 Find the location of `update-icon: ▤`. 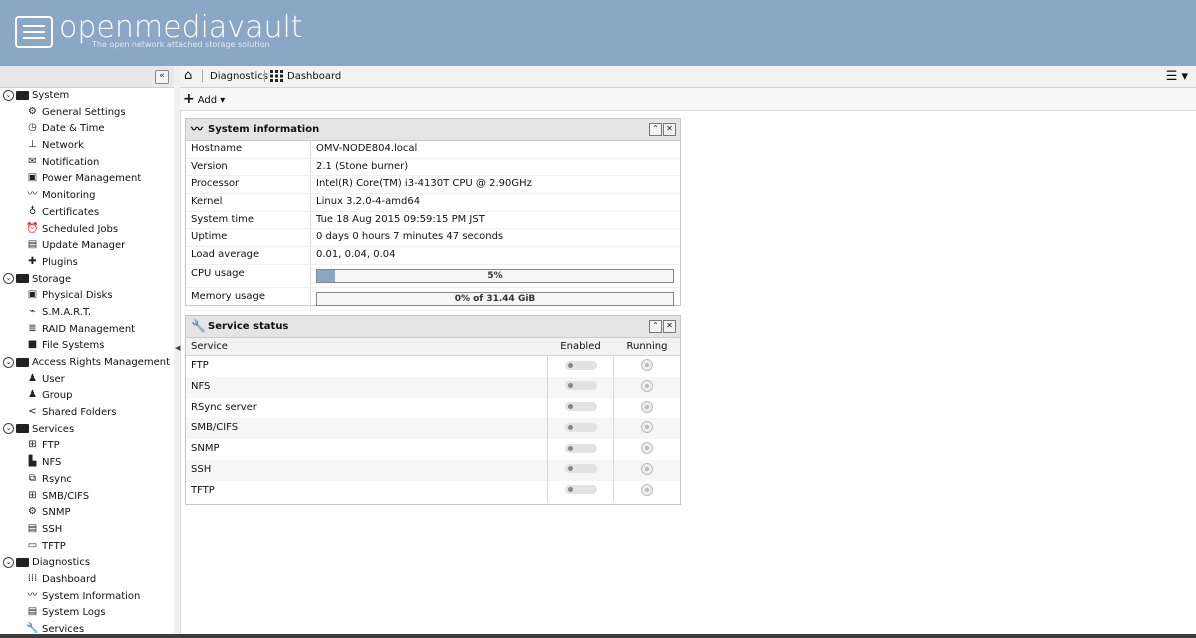

update-icon: ▤ is located at coordinates (32, 245).